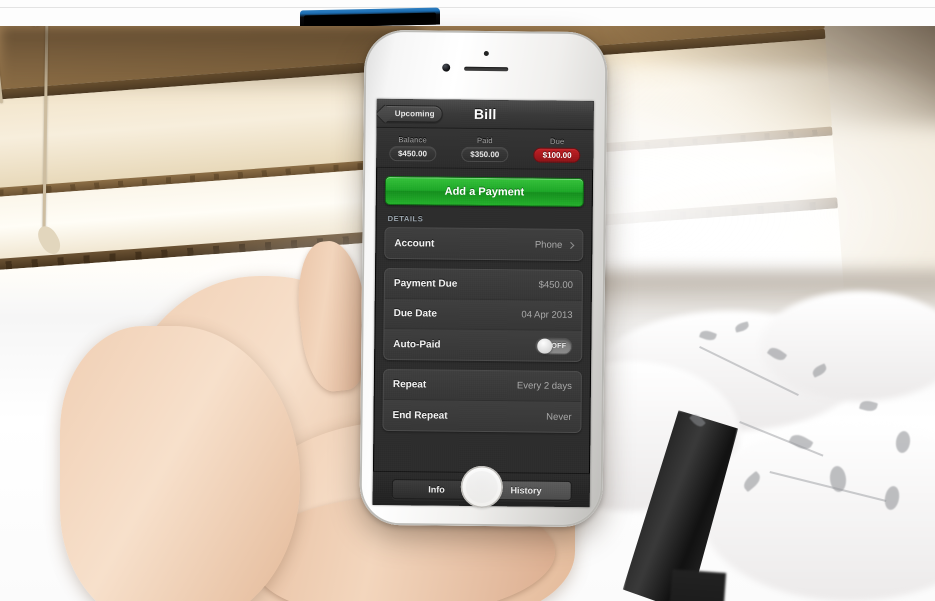 The image size is (935, 601). What do you see at coordinates (409, 385) in the screenshot?
I see `row-label: Repeat` at bounding box center [409, 385].